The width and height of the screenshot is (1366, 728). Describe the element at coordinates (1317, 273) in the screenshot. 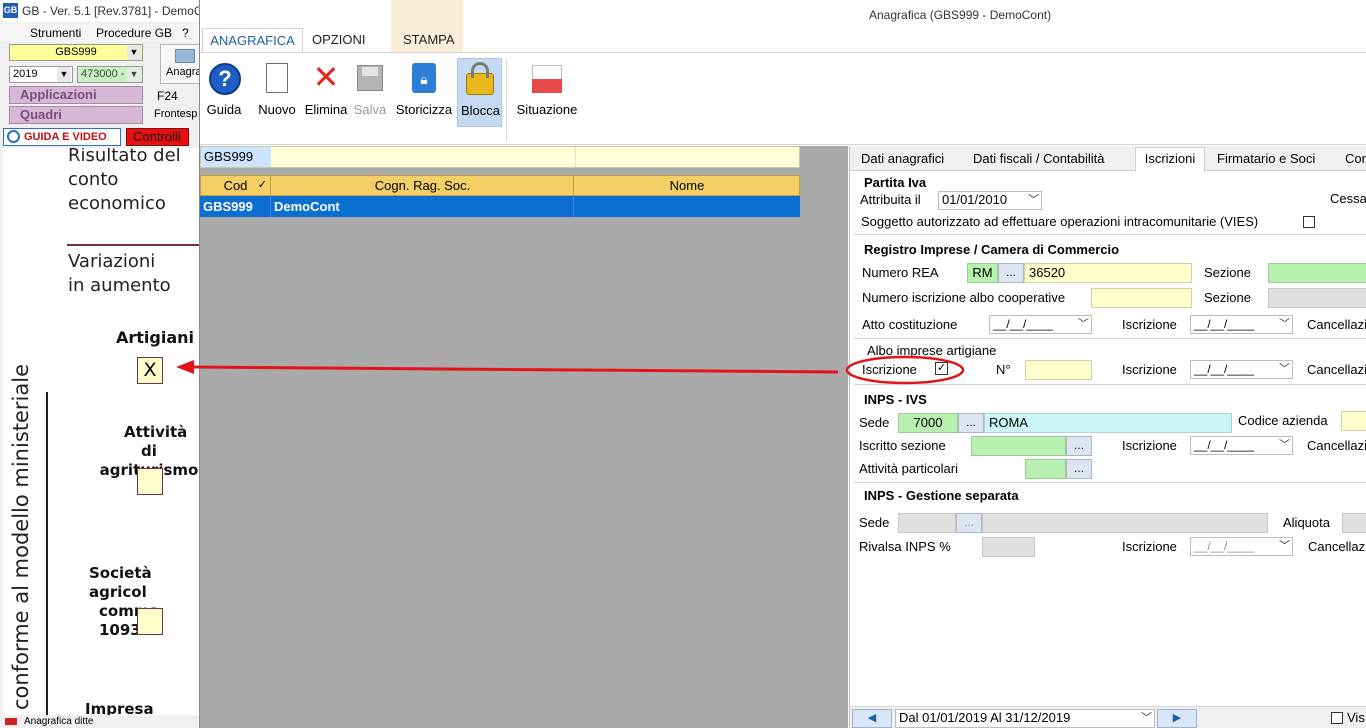

I see `sezione-field` at that location.